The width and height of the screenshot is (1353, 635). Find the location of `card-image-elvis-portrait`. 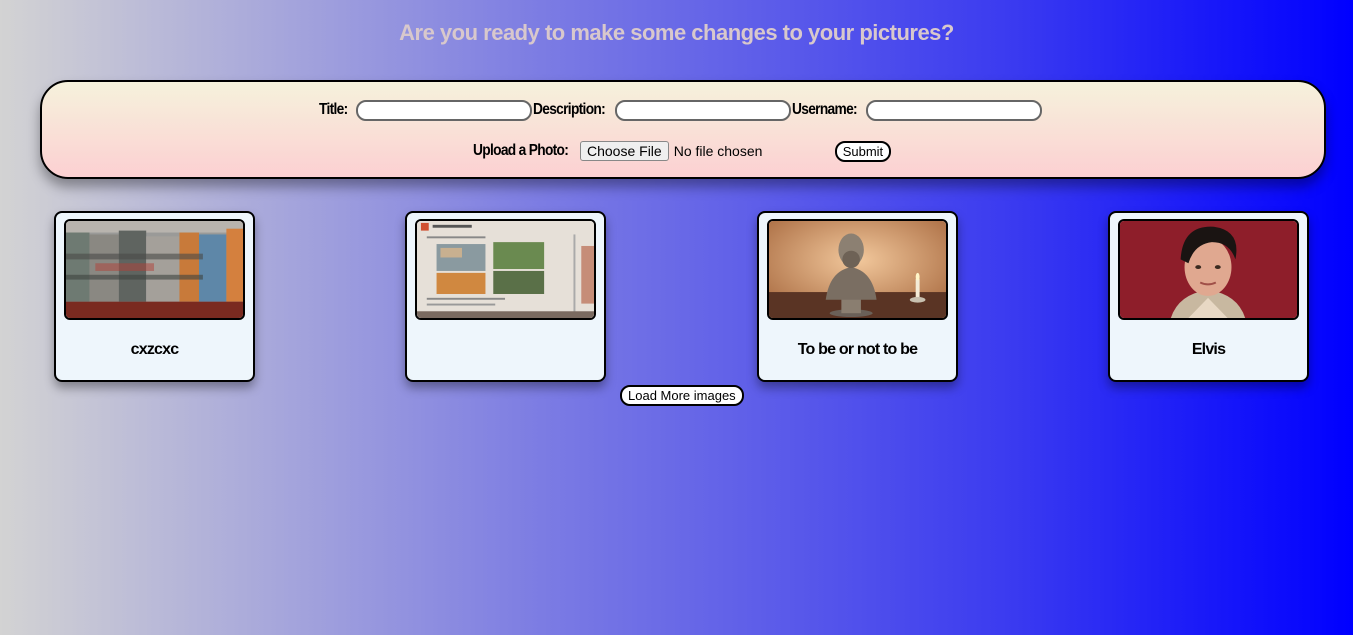

card-image-elvis-portrait is located at coordinates (1208, 269).